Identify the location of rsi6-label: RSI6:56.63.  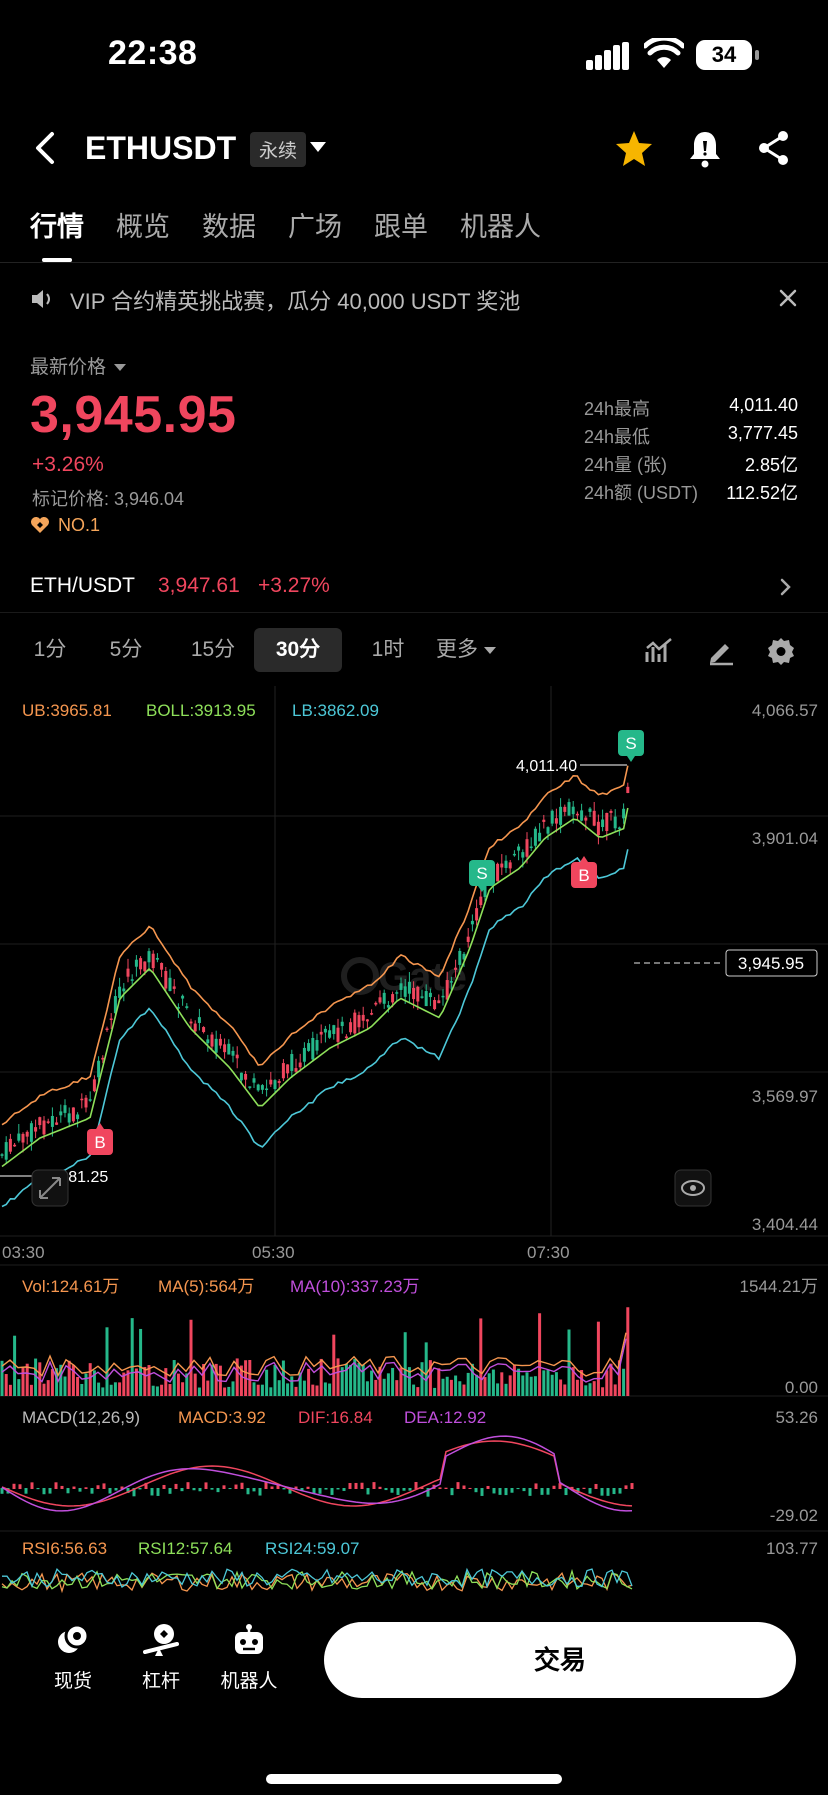
(64, 1548).